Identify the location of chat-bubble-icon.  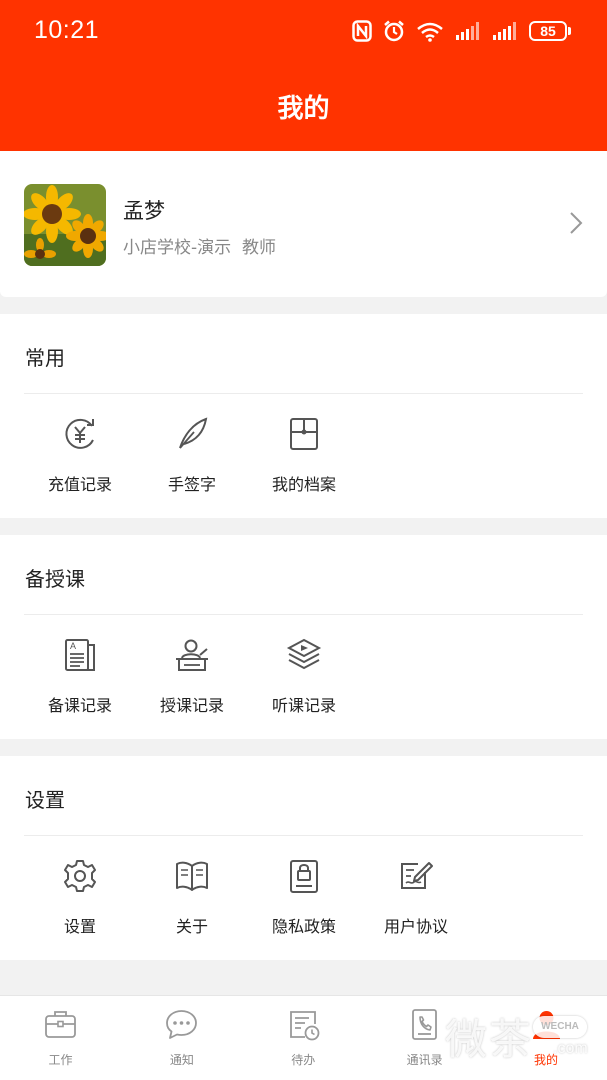
(182, 1024).